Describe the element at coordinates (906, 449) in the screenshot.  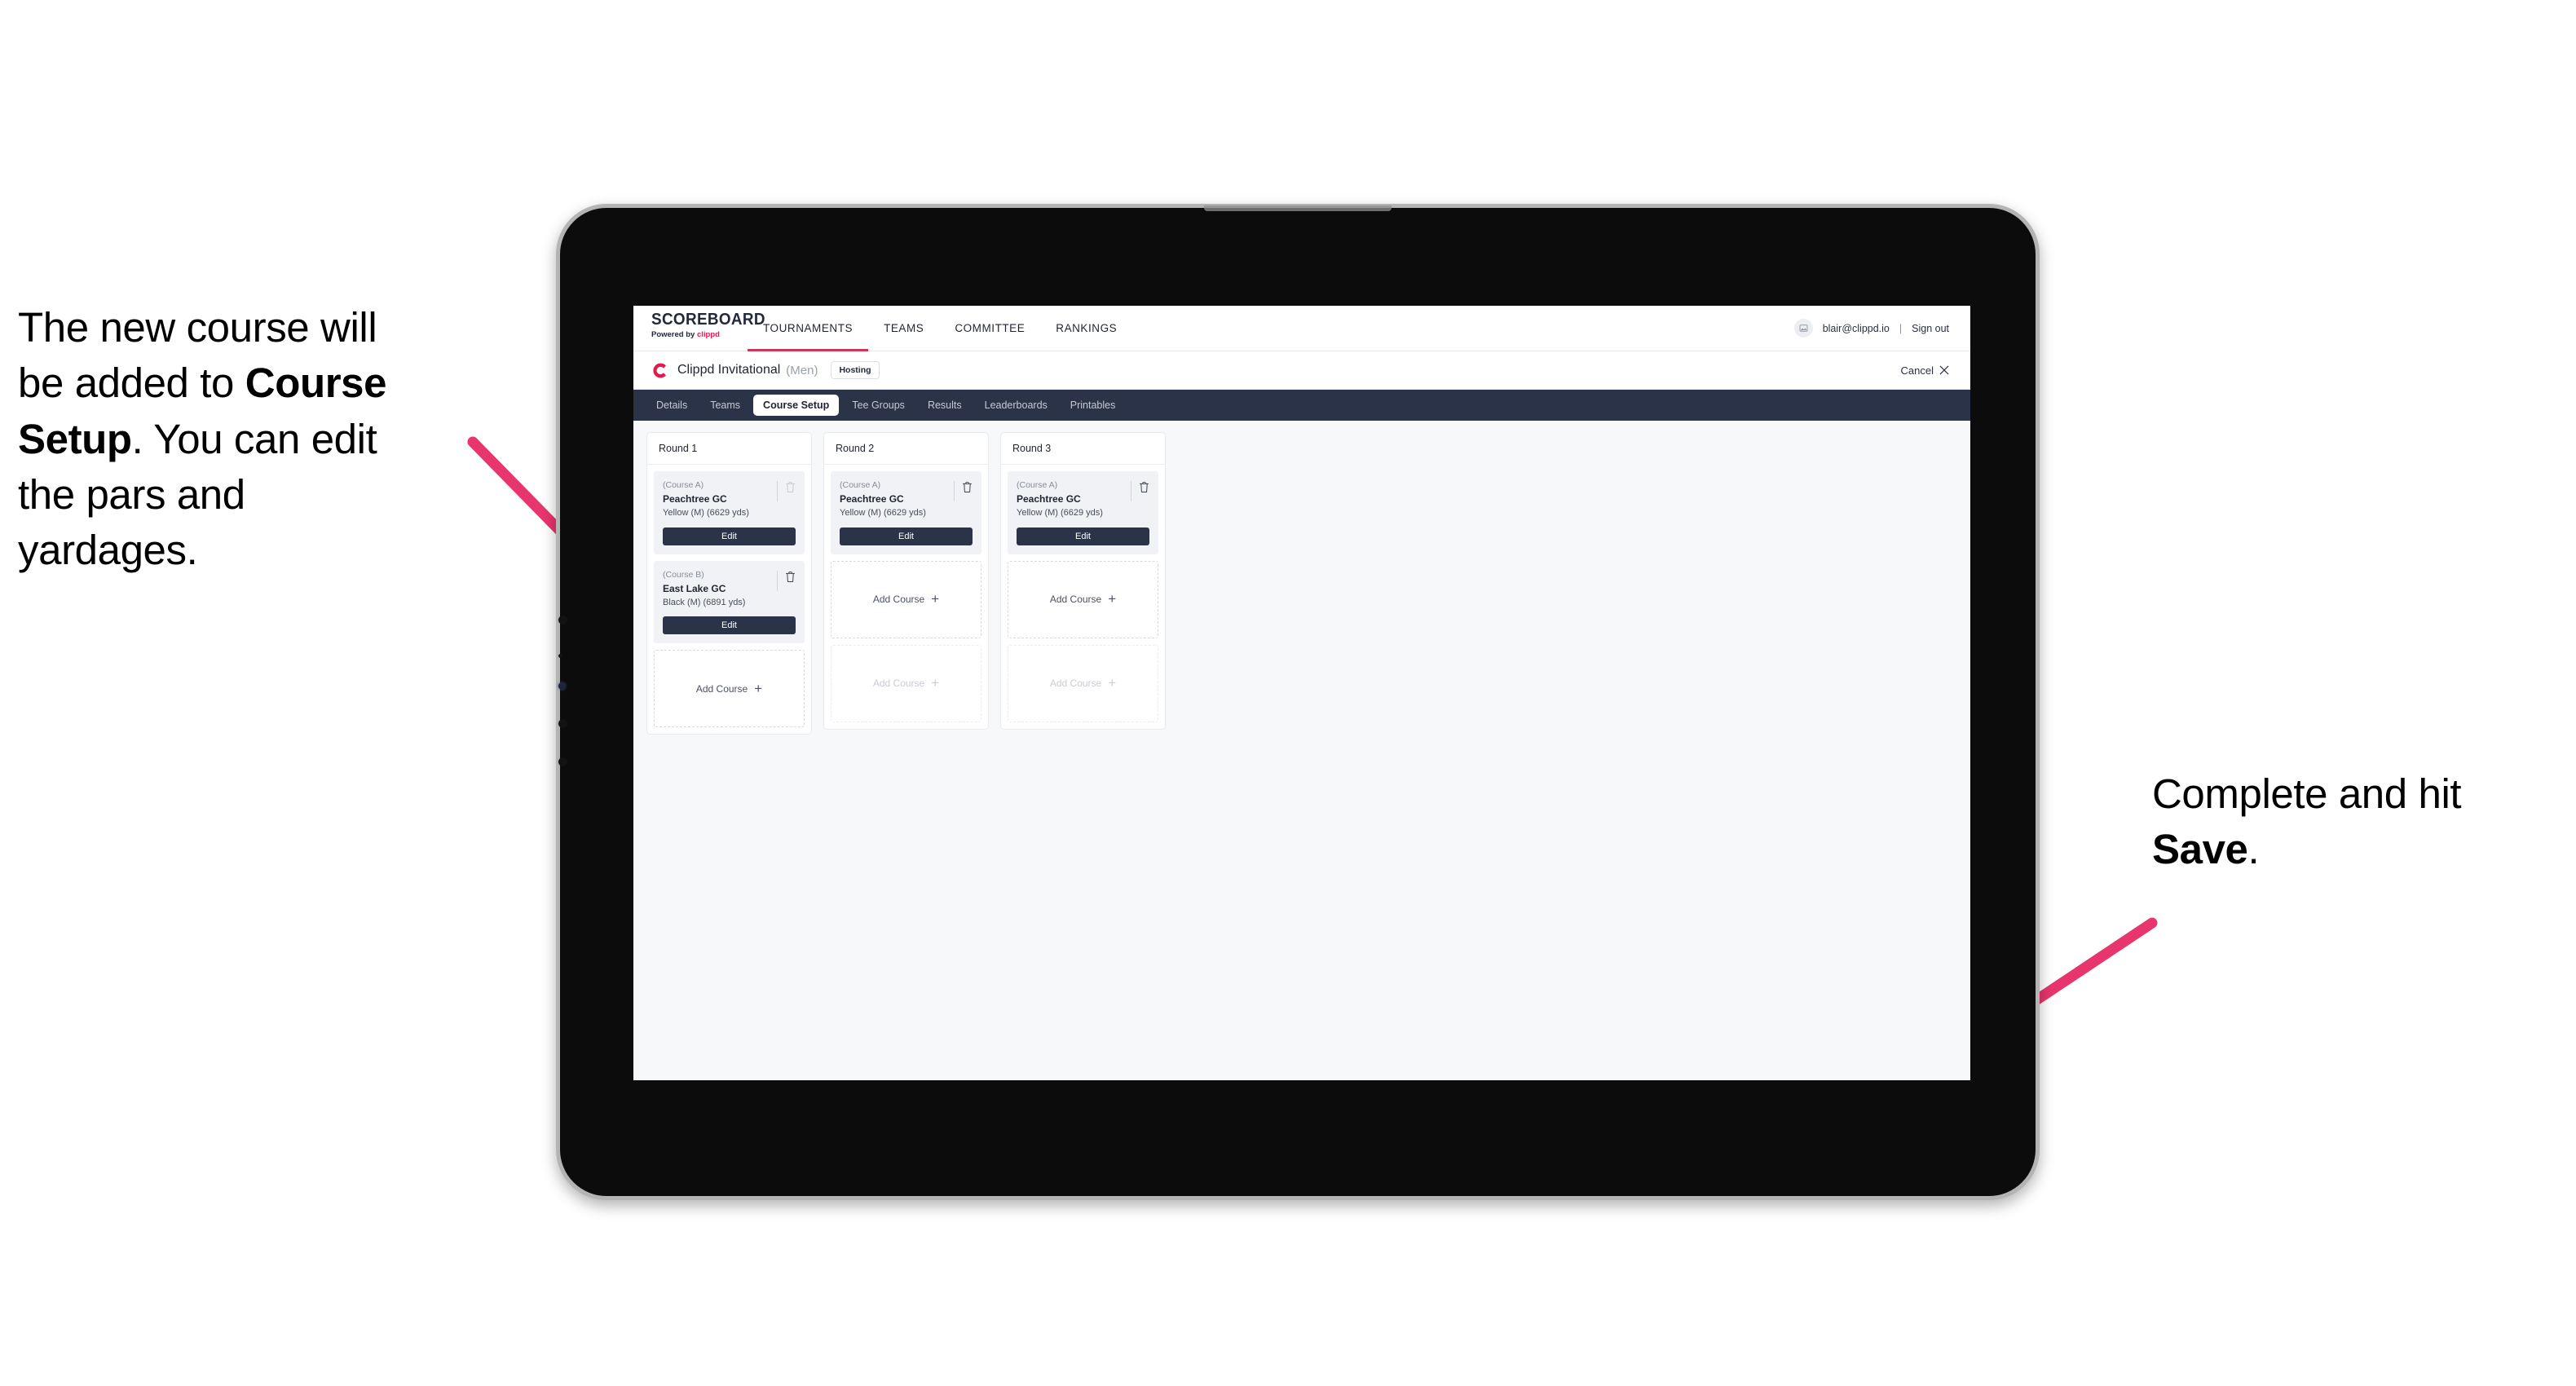
I see `round-title: Round 2` at that location.